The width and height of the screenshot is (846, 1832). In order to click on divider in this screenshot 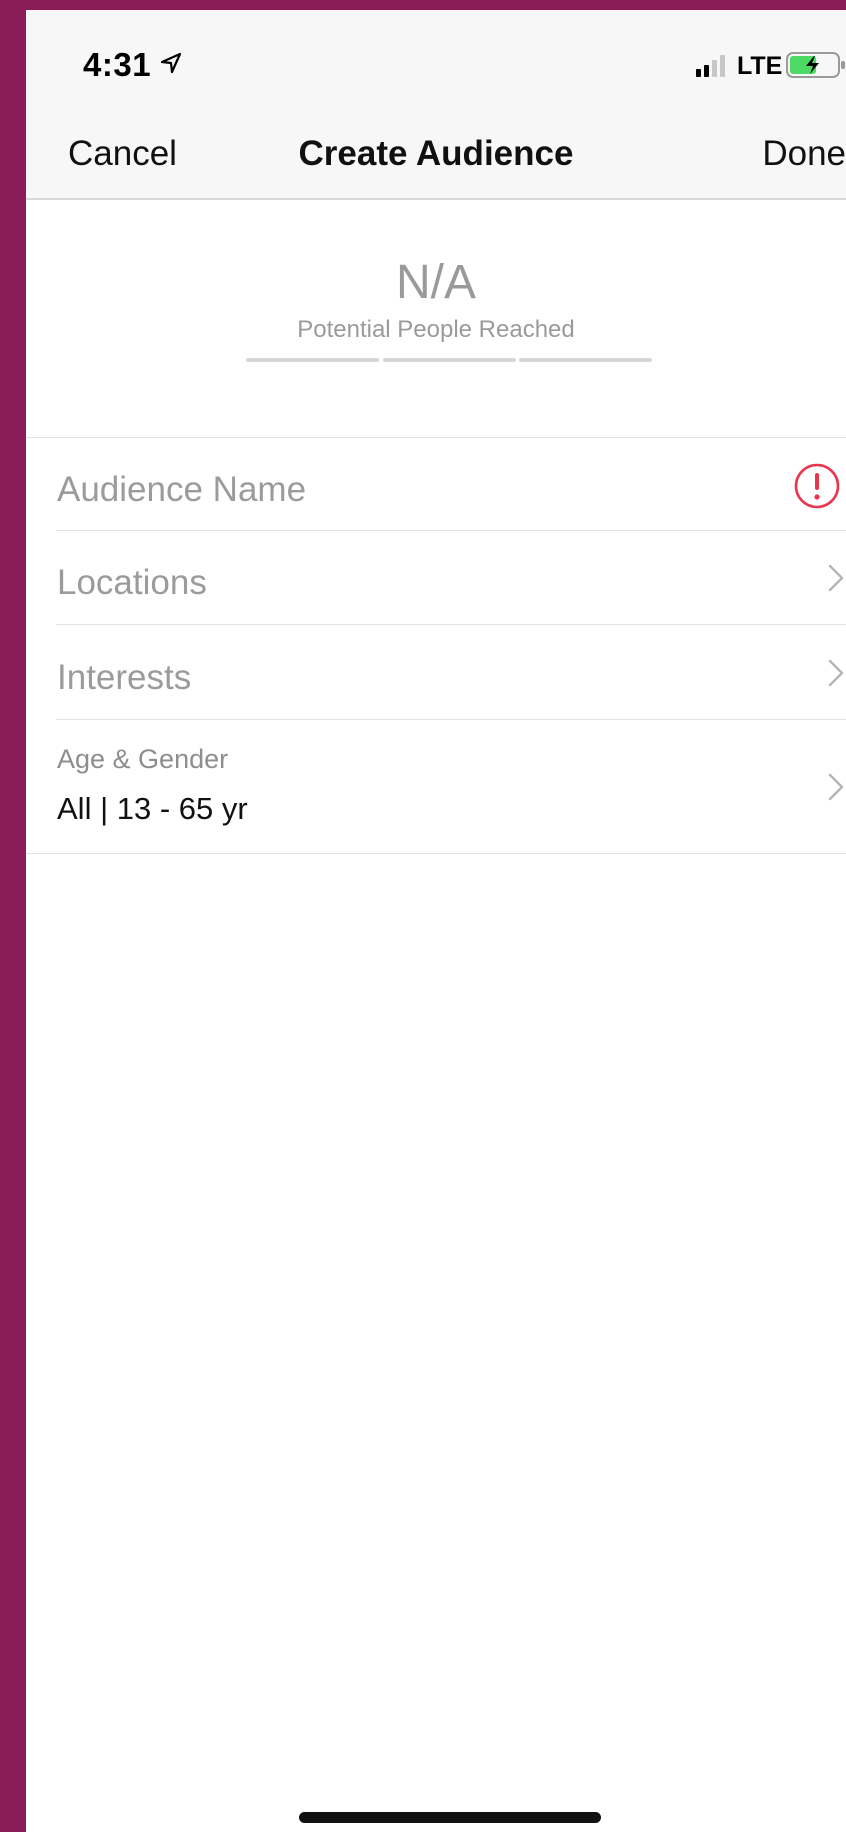, I will do `click(436, 853)`.